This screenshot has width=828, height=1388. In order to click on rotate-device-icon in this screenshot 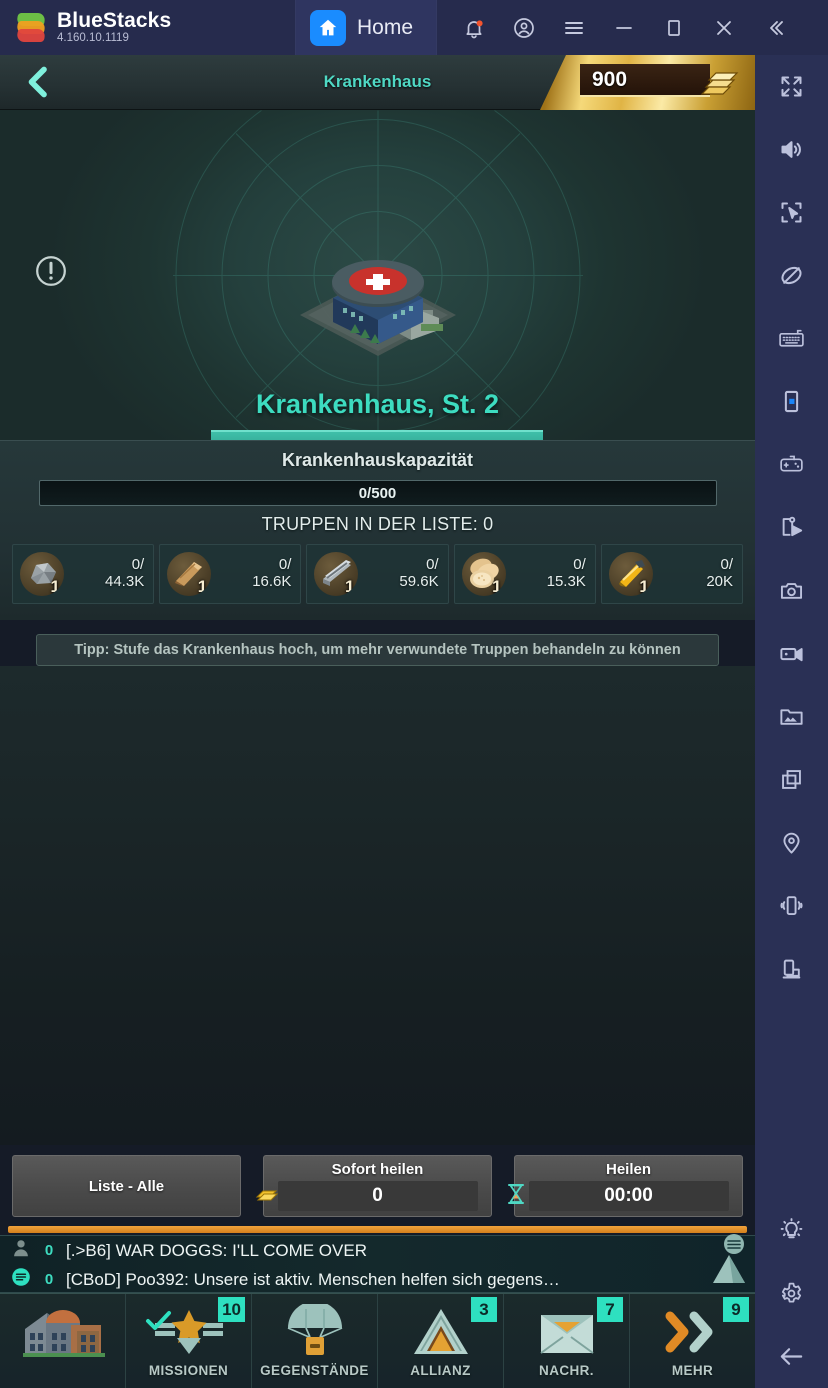, I will do `click(791, 968)`.